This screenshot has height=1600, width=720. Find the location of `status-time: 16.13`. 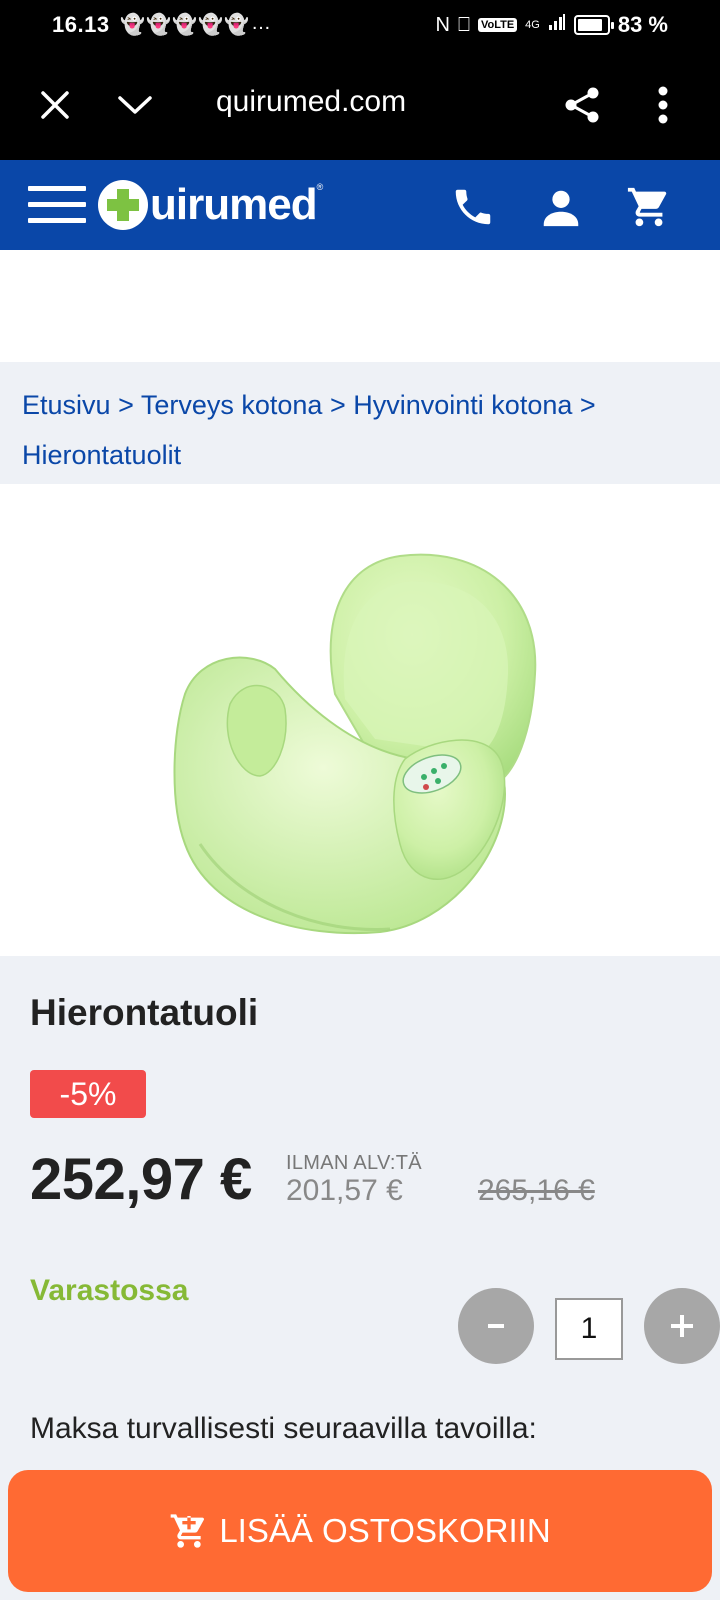

status-time: 16.13 is located at coordinates (81, 24).